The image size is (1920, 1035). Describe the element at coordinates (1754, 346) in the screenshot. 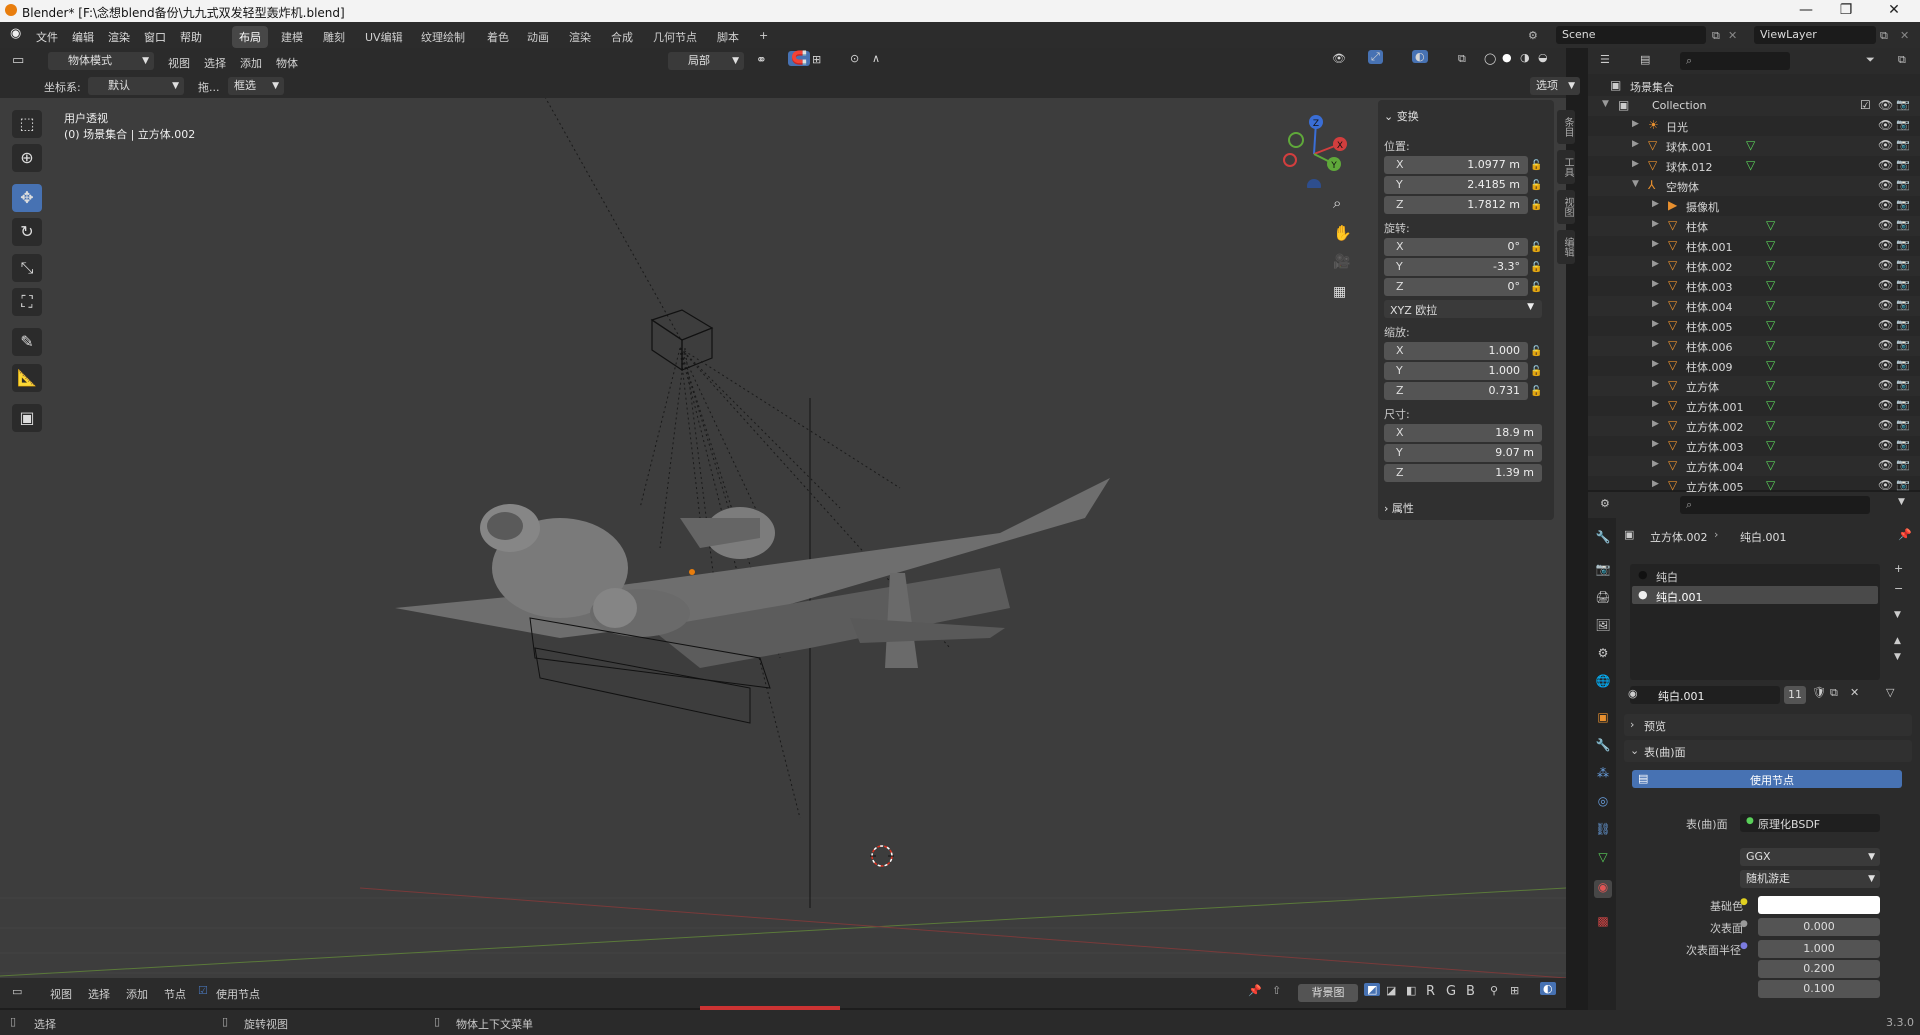

I see `outliner-row-item: ▶ ▽ 柱体.006 ▽ 👁 📷` at that location.